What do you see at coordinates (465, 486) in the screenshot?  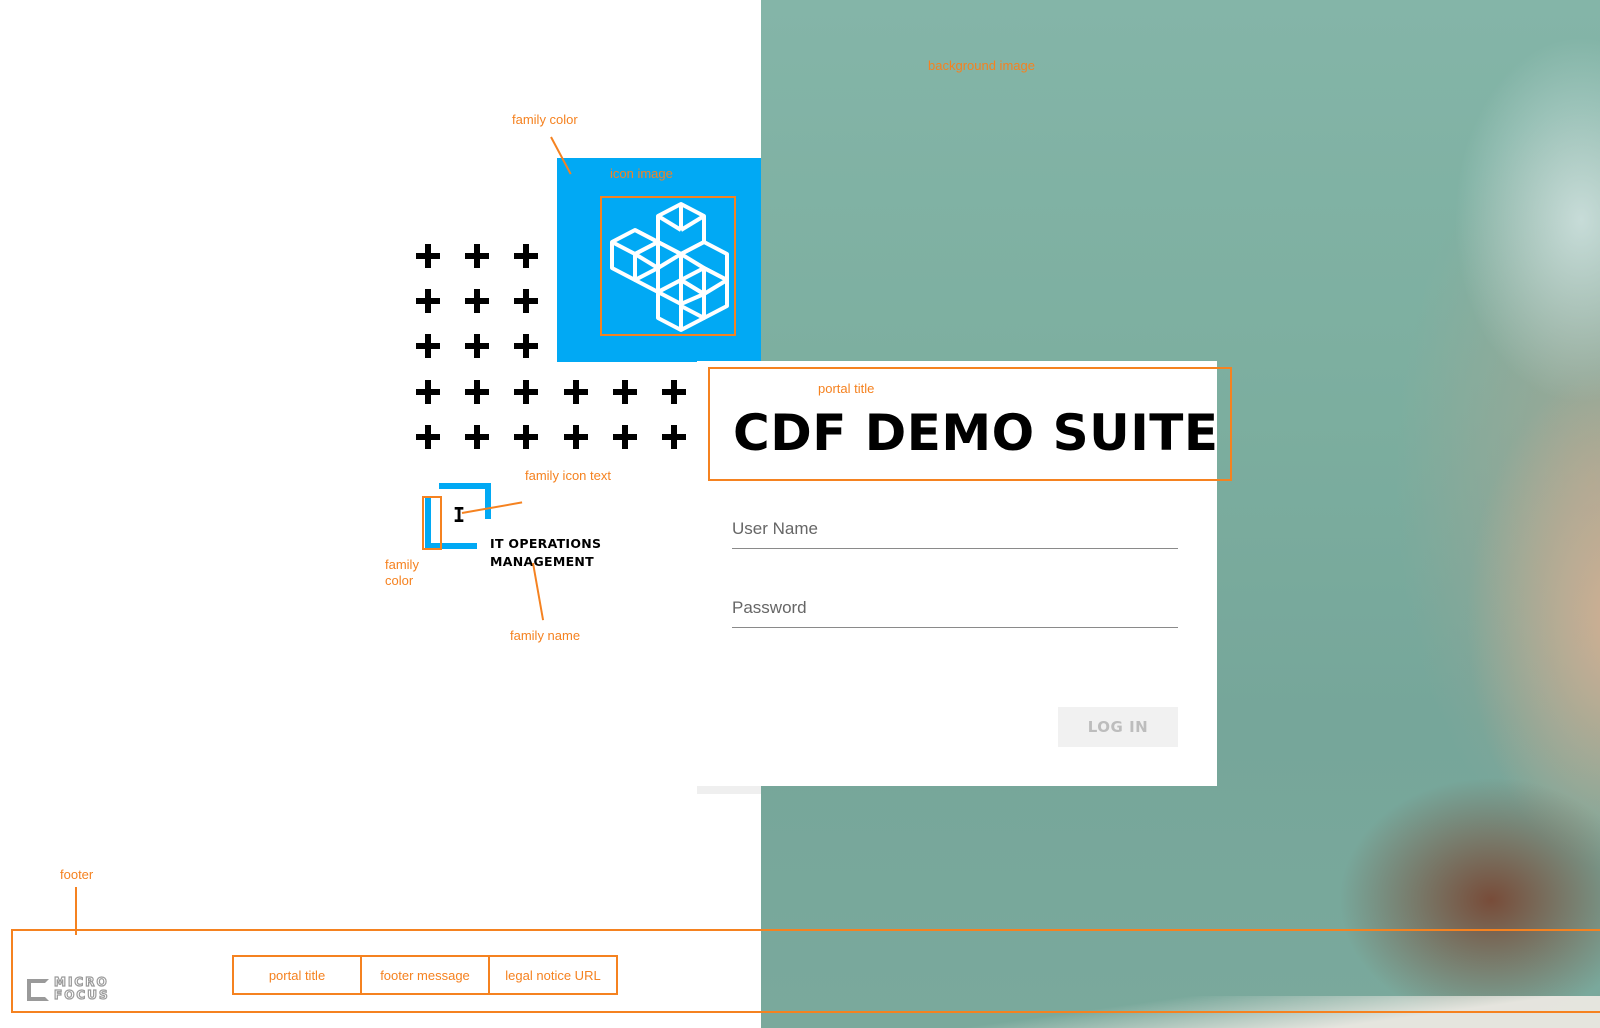 I see `family-icon-edge-top` at bounding box center [465, 486].